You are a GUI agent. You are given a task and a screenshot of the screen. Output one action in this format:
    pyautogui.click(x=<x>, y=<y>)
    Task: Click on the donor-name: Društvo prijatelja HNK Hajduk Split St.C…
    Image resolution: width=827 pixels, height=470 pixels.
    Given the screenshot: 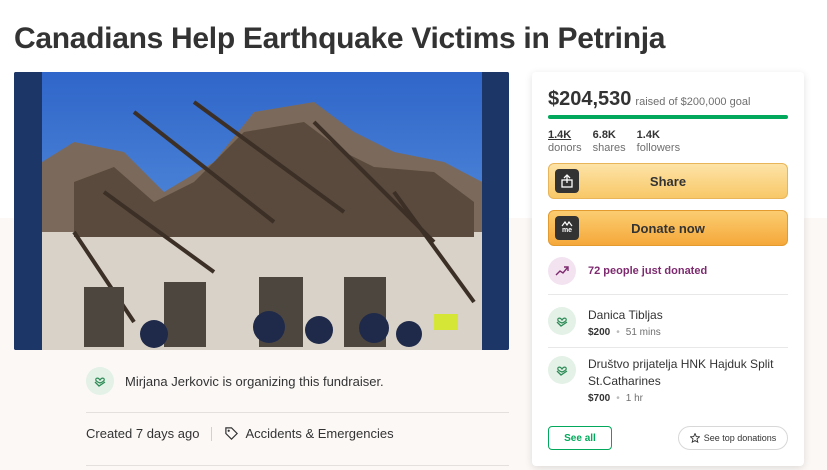 What is the action you would take?
    pyautogui.click(x=681, y=372)
    